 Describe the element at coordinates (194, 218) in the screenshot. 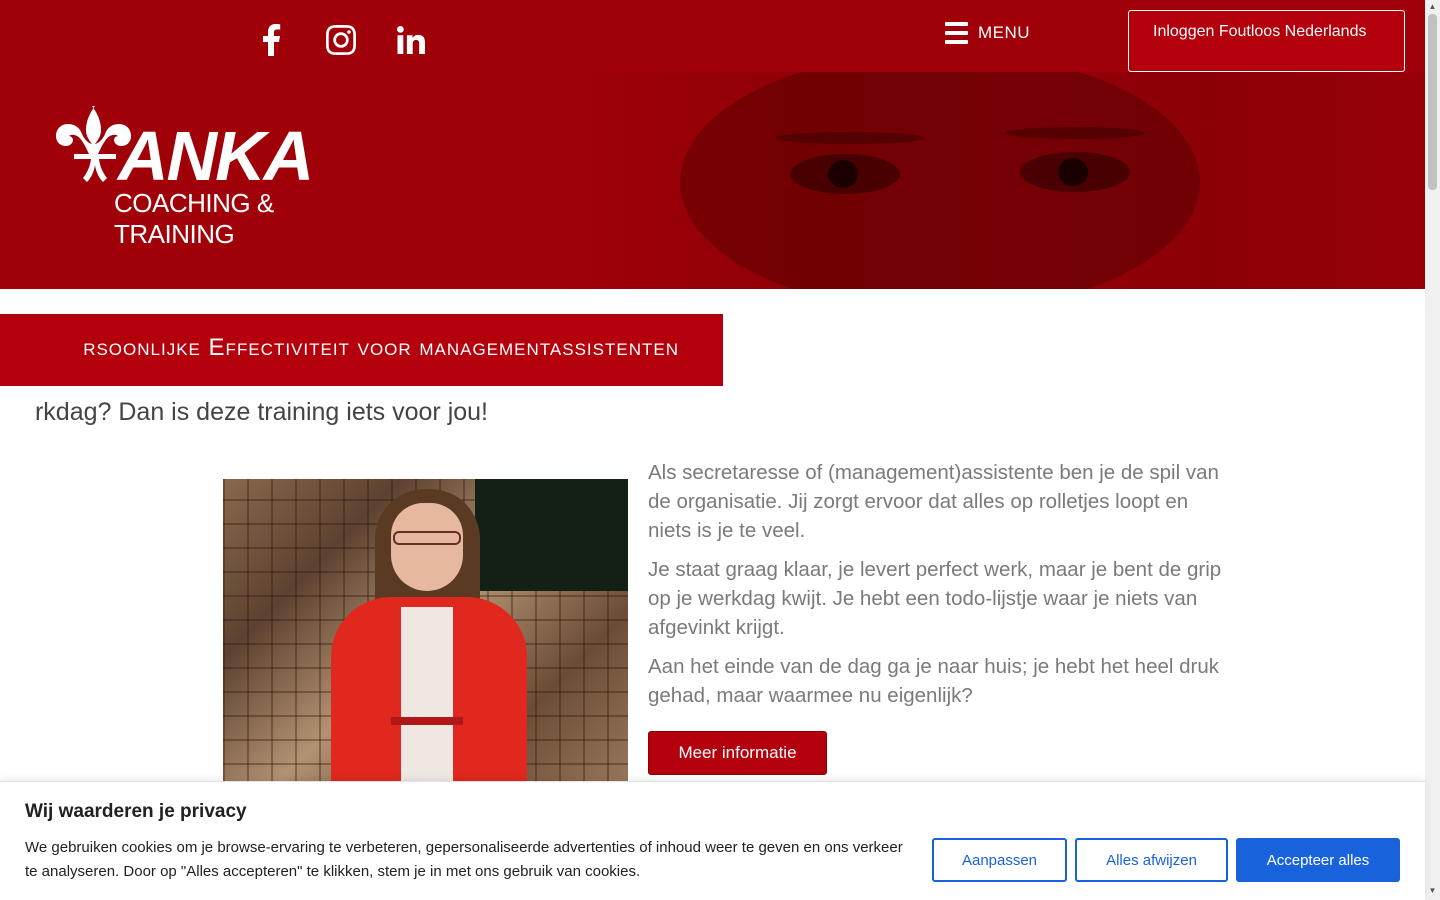

I see `logo-tagline: COACHING & TRAINING` at that location.